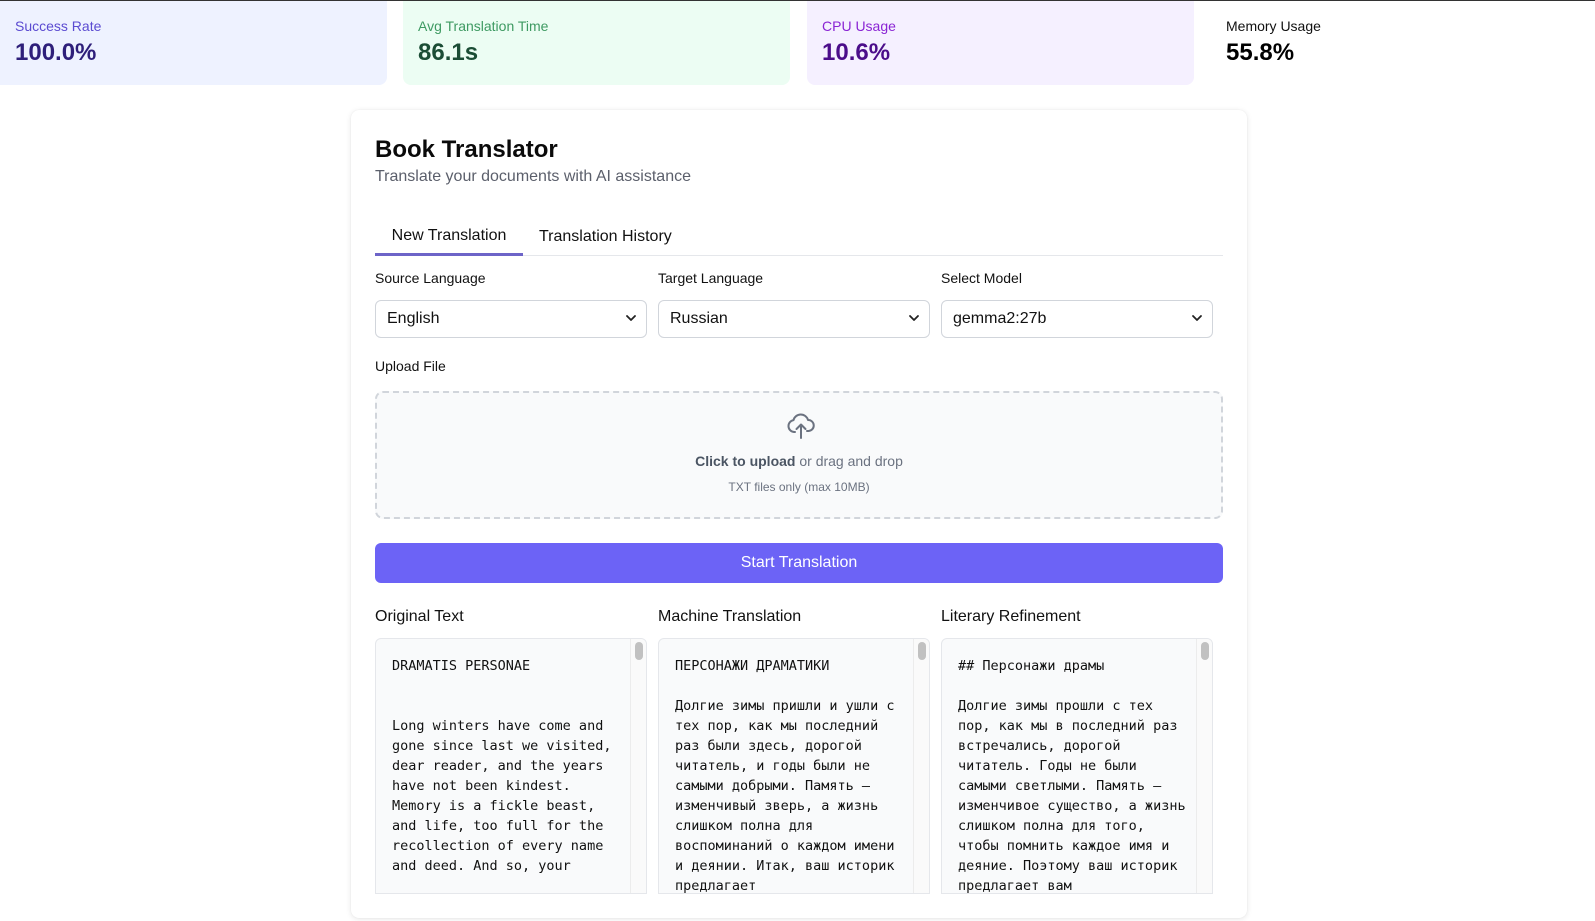 Image resolution: width=1595 pixels, height=921 pixels. I want to click on model-label: Select Model, so click(981, 278).